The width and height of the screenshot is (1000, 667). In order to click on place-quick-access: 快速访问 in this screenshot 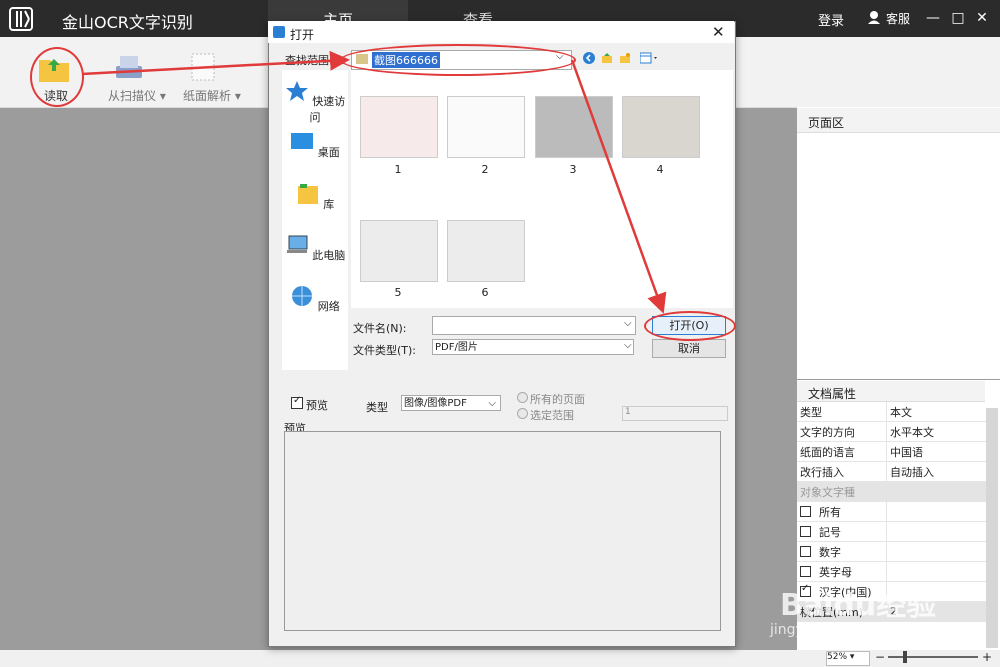, I will do `click(315, 102)`.